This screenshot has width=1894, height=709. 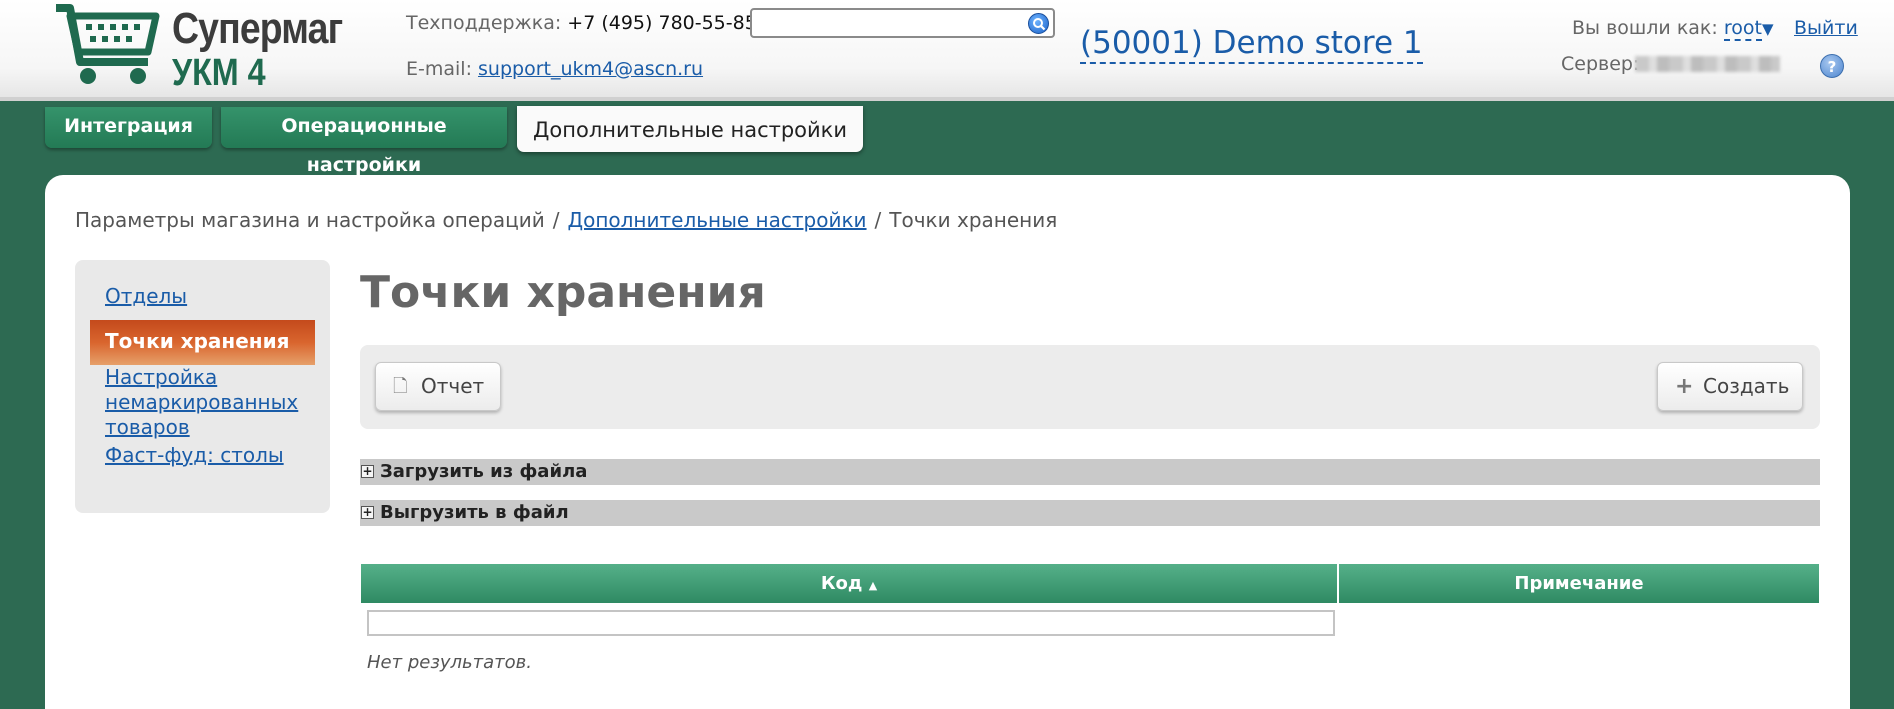 I want to click on column-header-code: Код ▲, so click(x=849, y=583).